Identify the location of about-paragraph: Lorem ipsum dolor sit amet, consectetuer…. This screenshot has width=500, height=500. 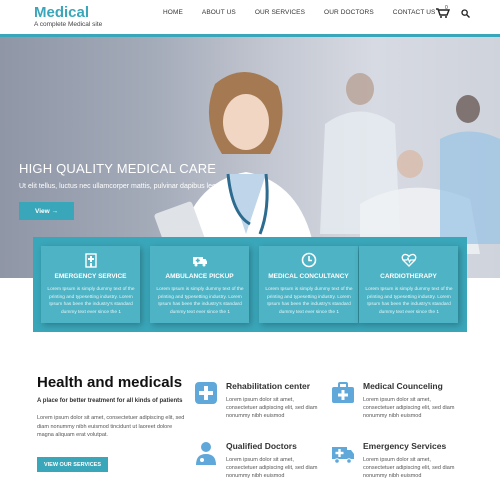
(111, 426).